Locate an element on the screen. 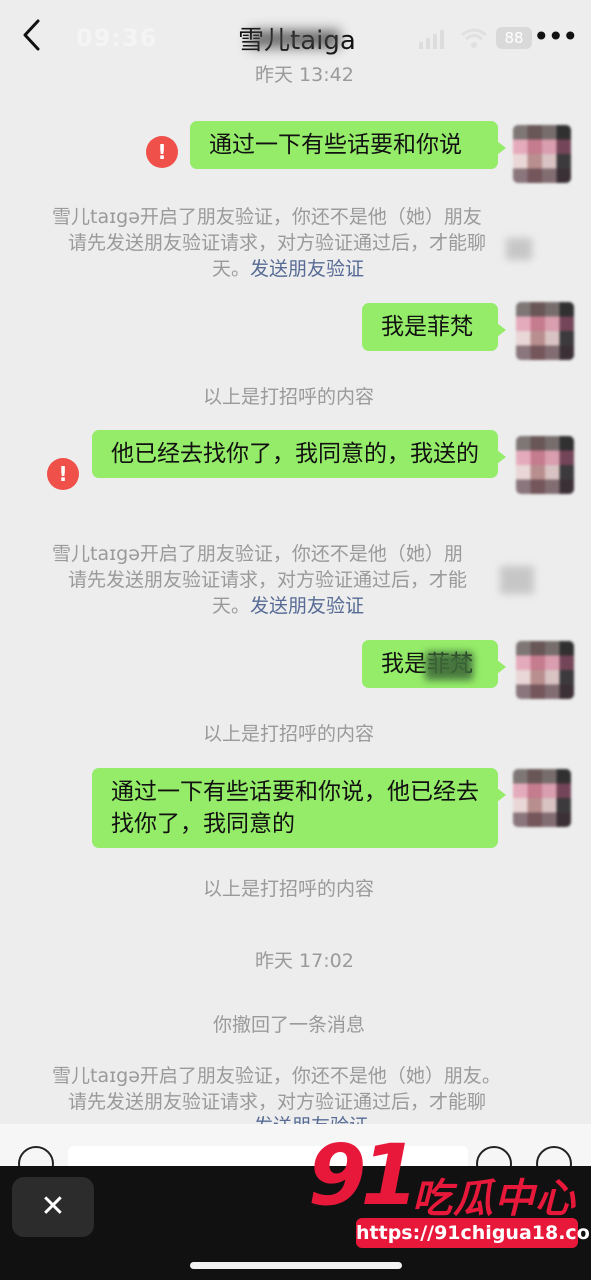 Image resolution: width=591 pixels, height=1280 pixels. signal-icon is located at coordinates (431, 39).